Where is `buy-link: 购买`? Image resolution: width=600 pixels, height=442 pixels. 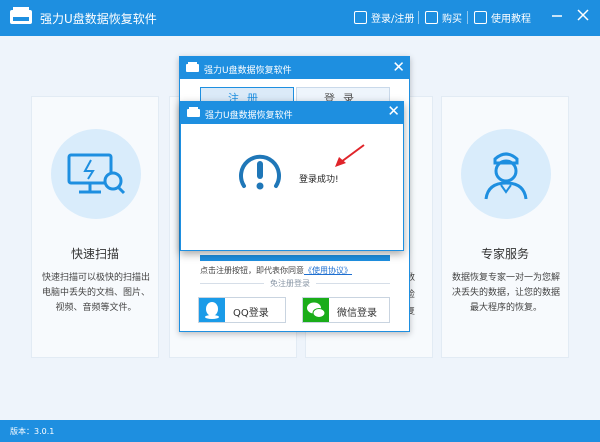
buy-link: 购买 is located at coordinates (443, 17).